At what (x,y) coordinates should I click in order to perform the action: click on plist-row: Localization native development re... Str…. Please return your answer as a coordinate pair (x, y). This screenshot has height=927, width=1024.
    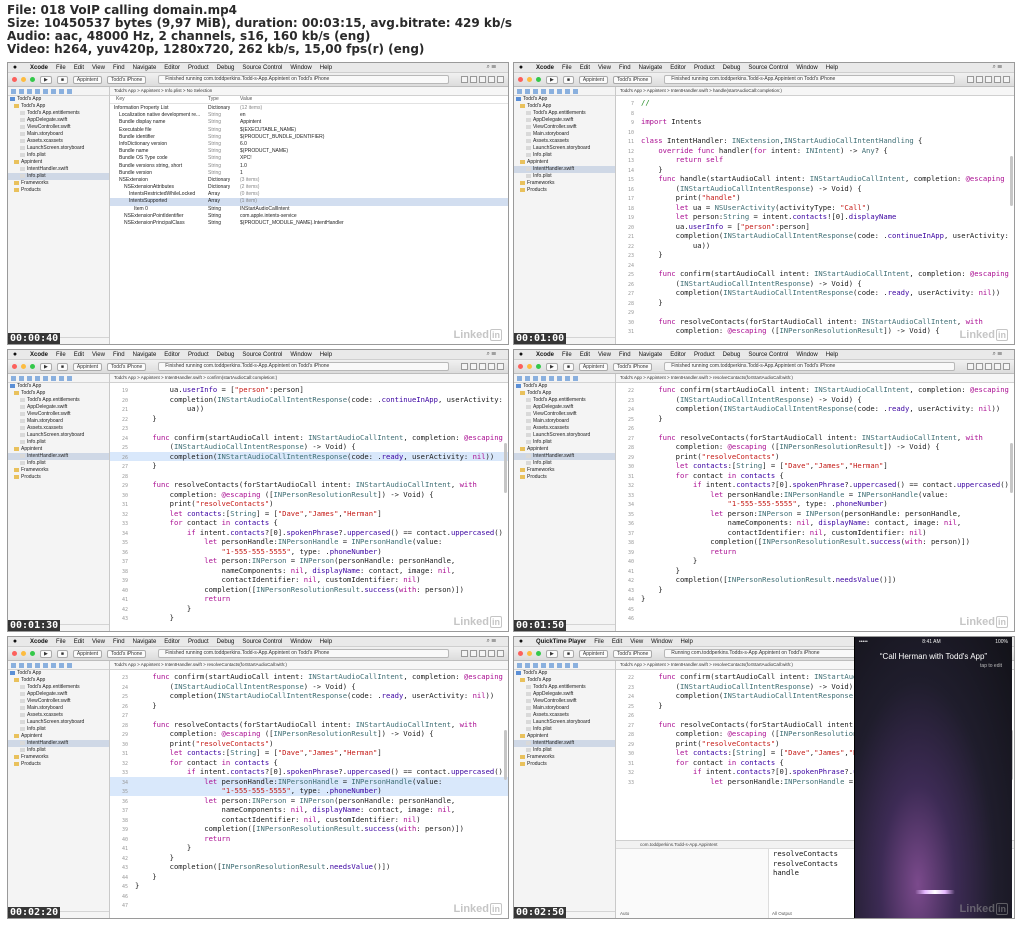
    Looking at the image, I should click on (309, 115).